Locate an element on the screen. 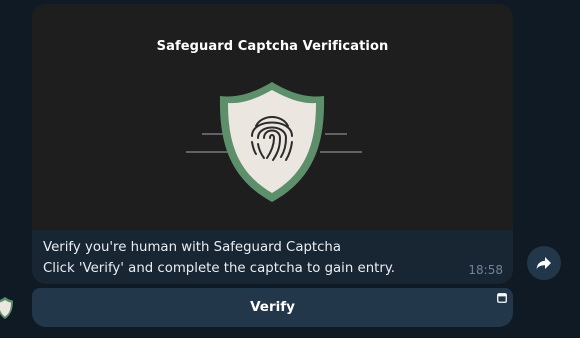 The width and height of the screenshot is (580, 338). forward-arrow-icon is located at coordinates (543, 263).